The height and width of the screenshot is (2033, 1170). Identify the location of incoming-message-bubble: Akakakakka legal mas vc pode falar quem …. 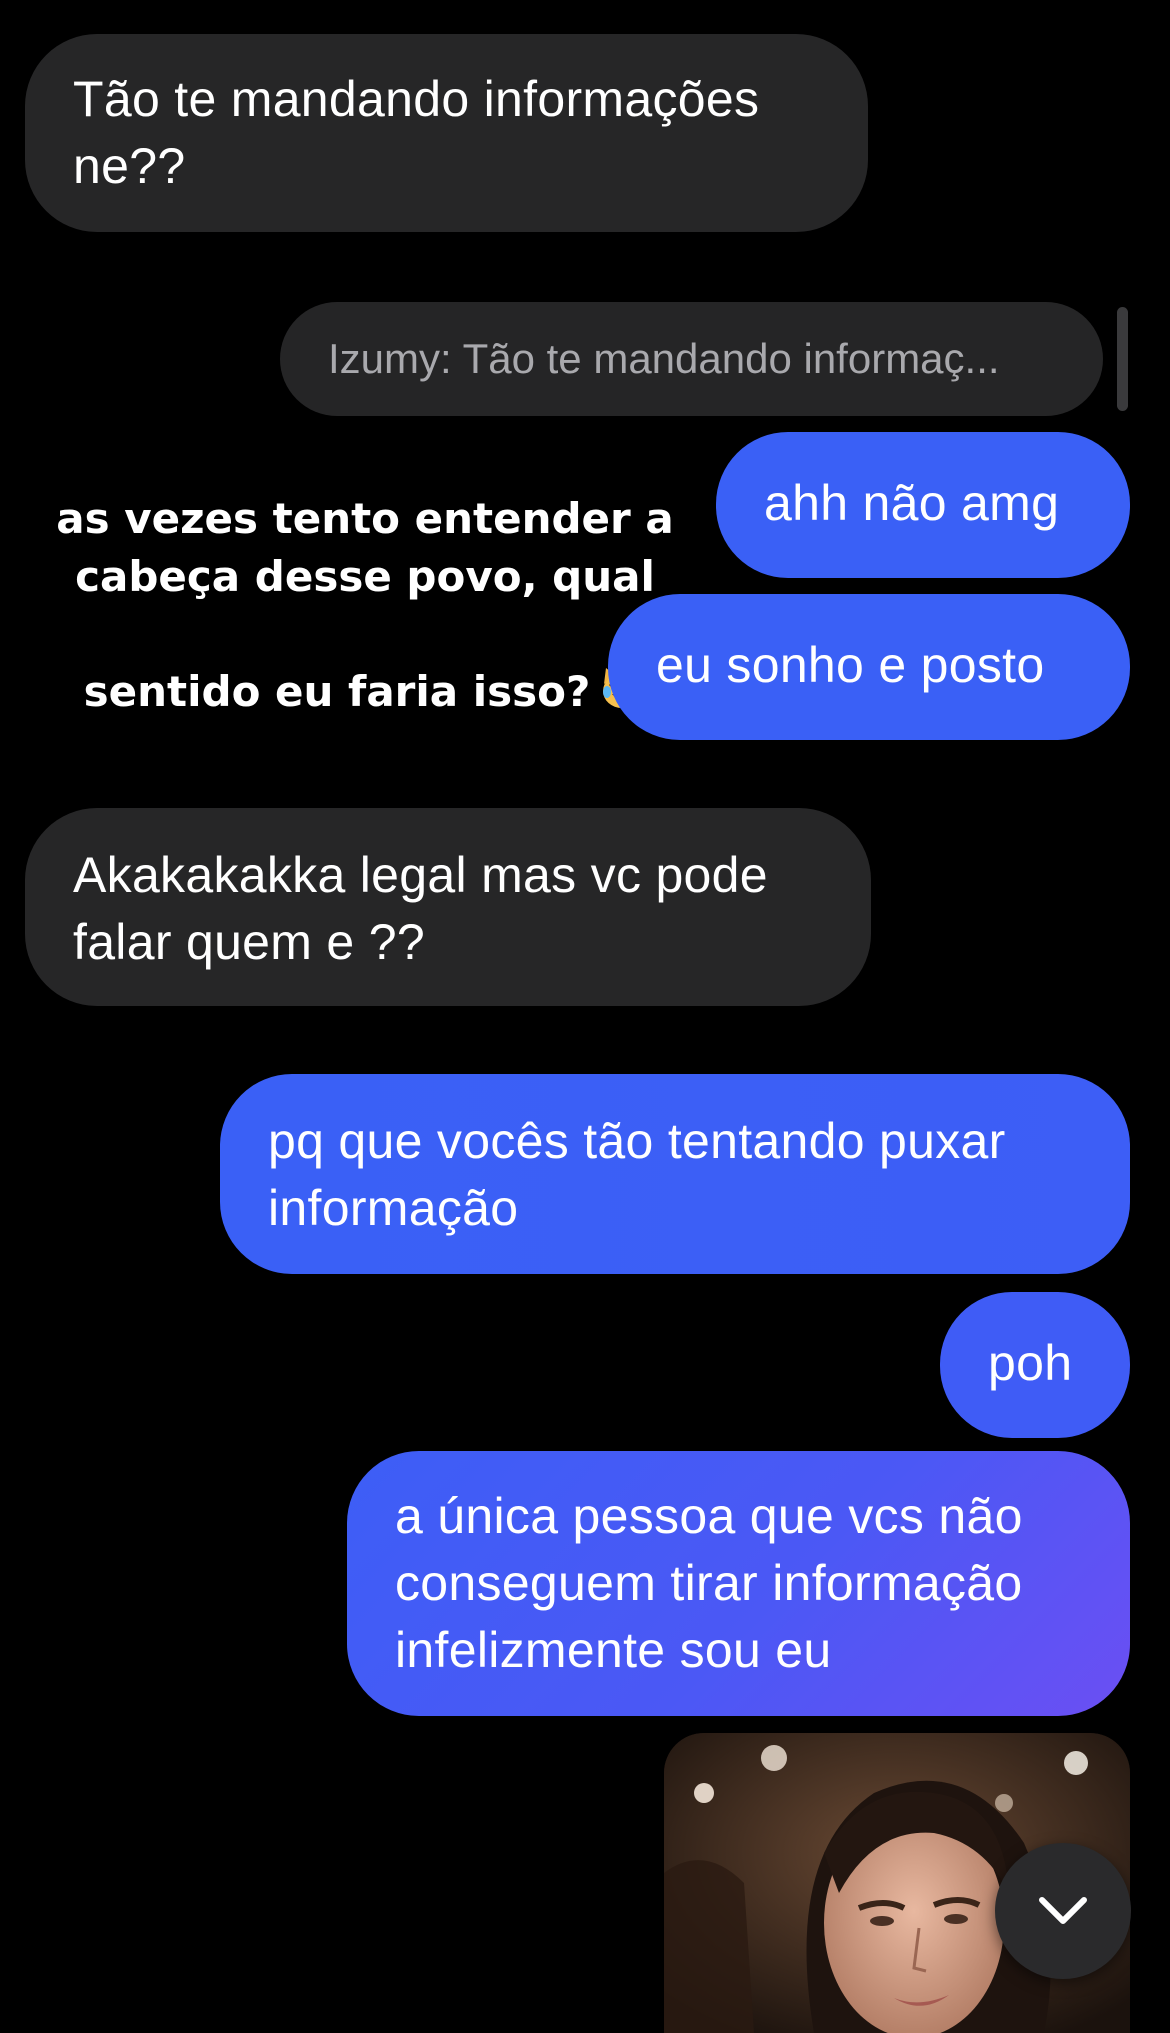
(448, 907).